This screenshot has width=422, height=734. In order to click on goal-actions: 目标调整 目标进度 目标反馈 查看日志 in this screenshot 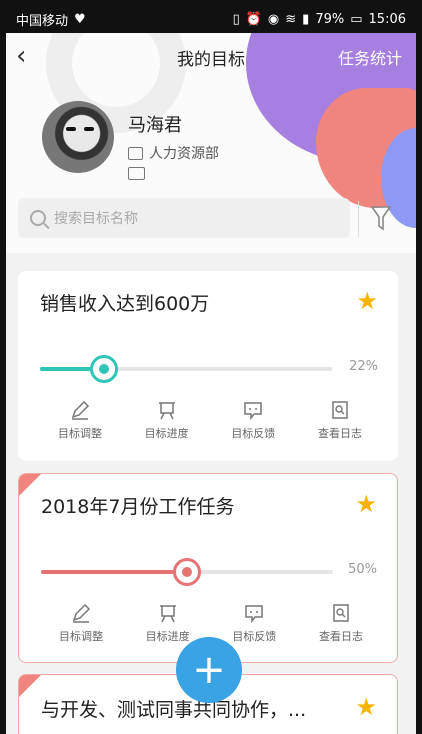, I will do `click(210, 420)`.